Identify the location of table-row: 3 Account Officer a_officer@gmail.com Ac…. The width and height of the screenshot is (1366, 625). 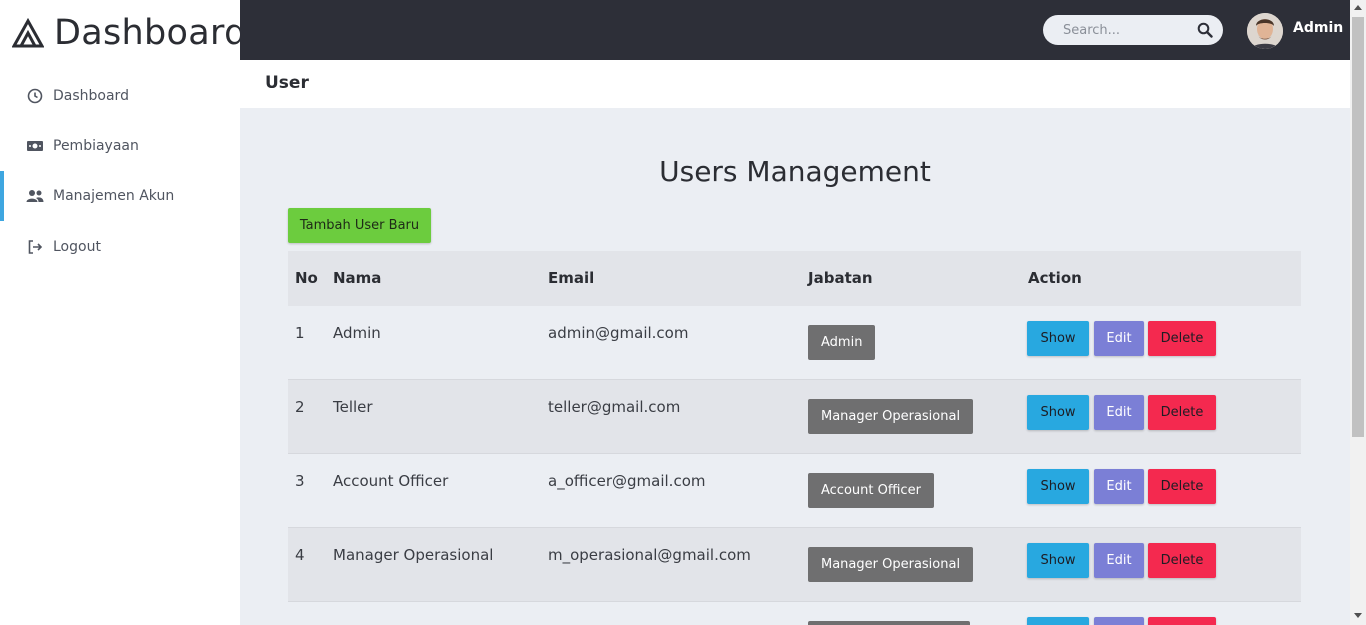
(794, 491).